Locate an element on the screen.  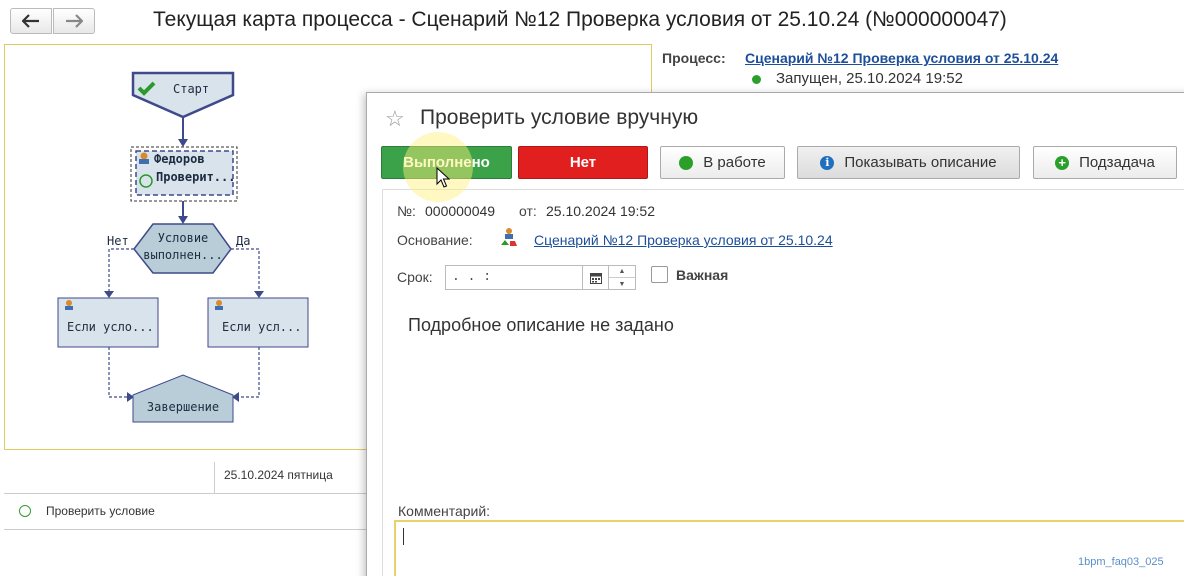
timeline-date: 25.10.2024 пятница is located at coordinates (278, 475).